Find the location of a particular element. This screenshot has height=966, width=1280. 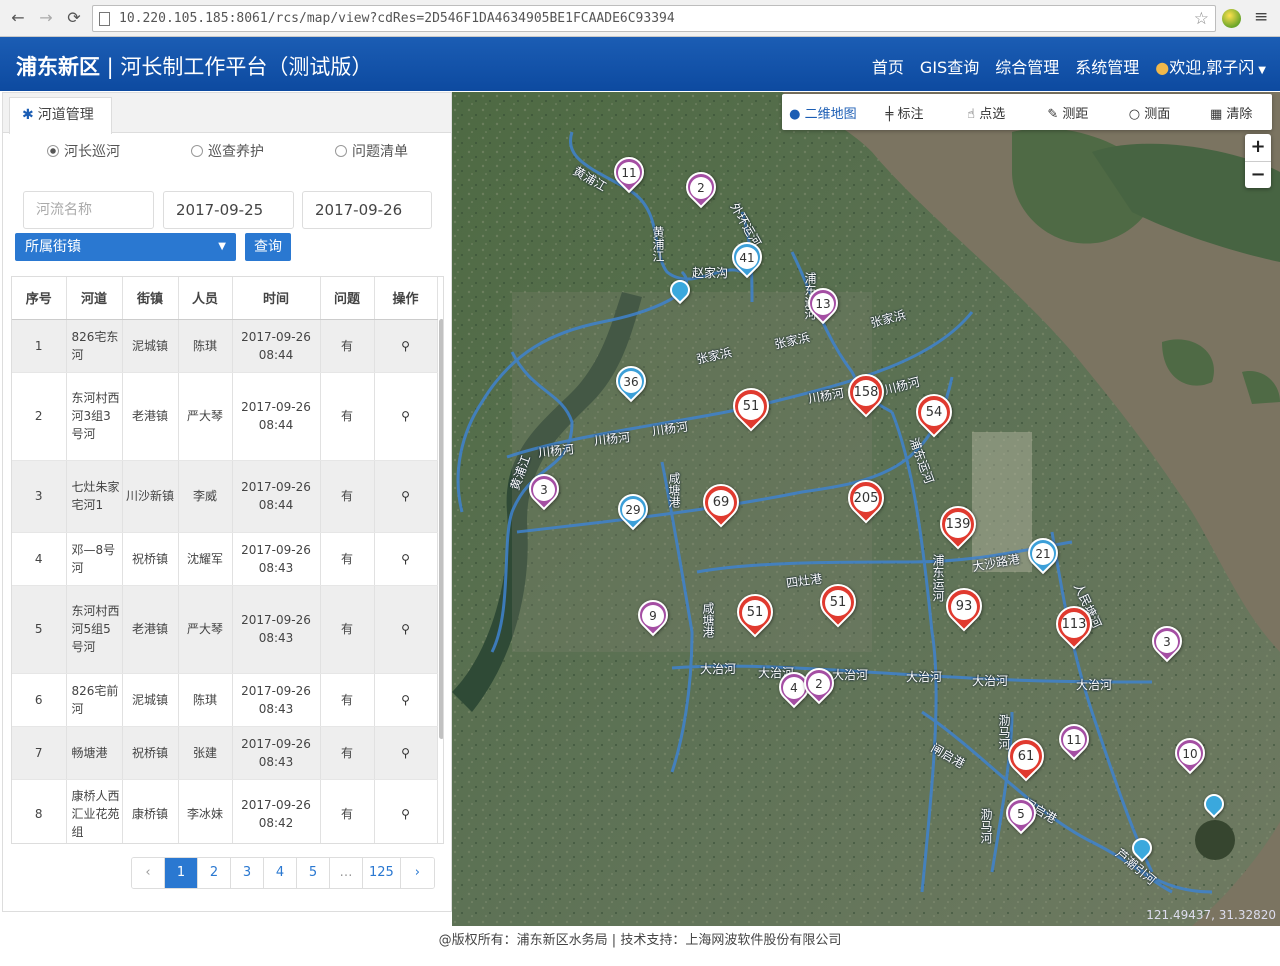

radio-inspection-maintenance: 巡查养护 is located at coordinates (227, 151).